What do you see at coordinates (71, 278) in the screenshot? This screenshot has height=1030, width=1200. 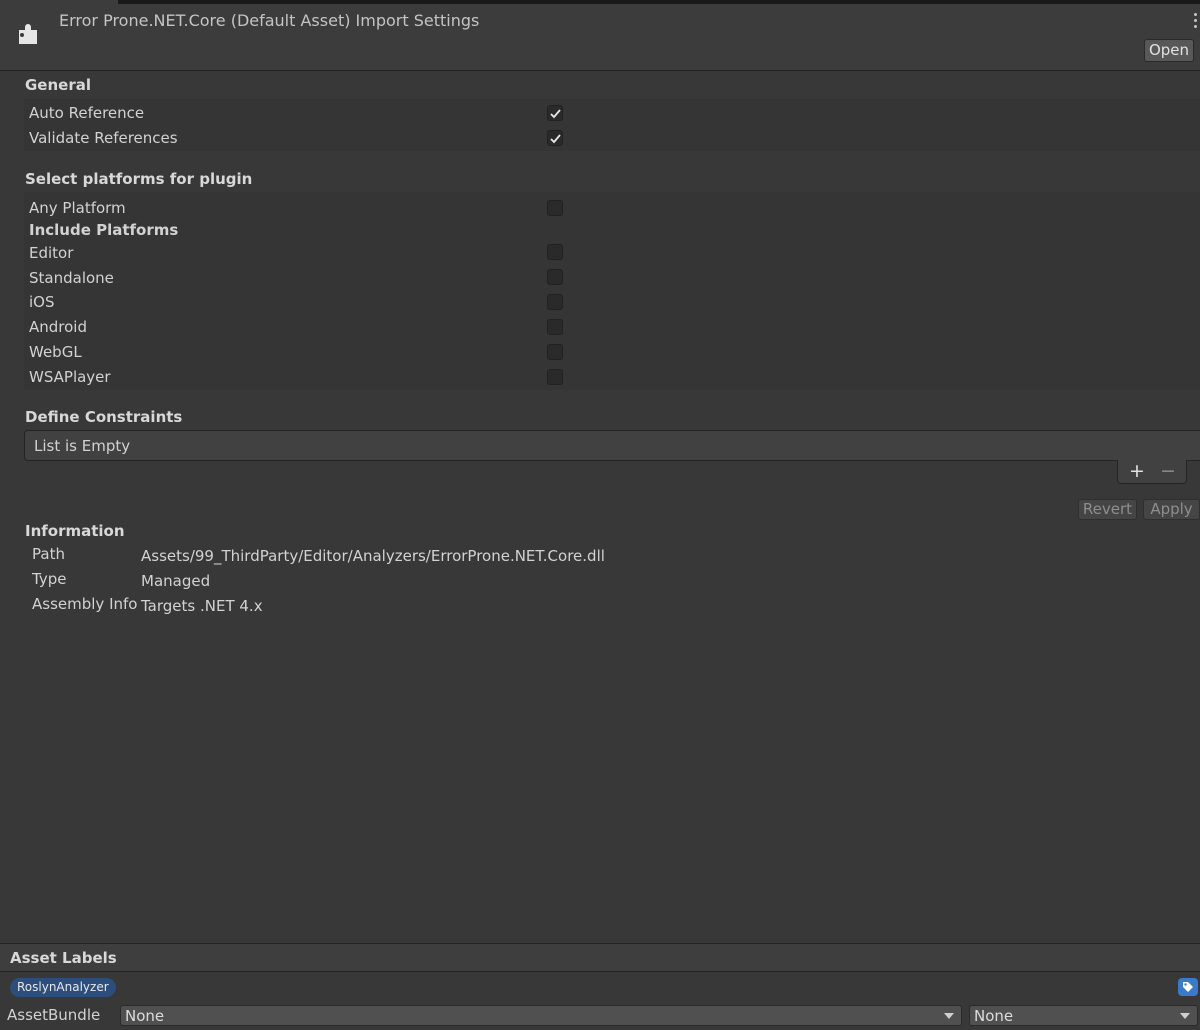 I see `platform-standalone-label: Standalone` at bounding box center [71, 278].